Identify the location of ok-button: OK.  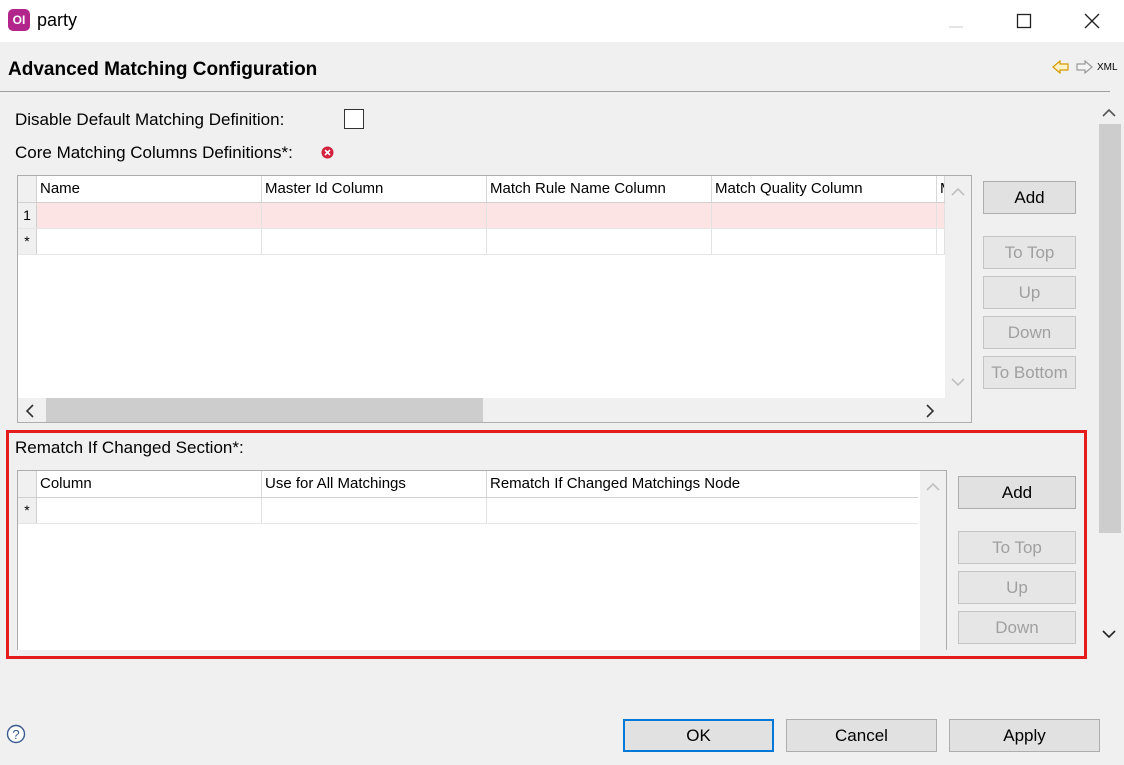
(698, 735).